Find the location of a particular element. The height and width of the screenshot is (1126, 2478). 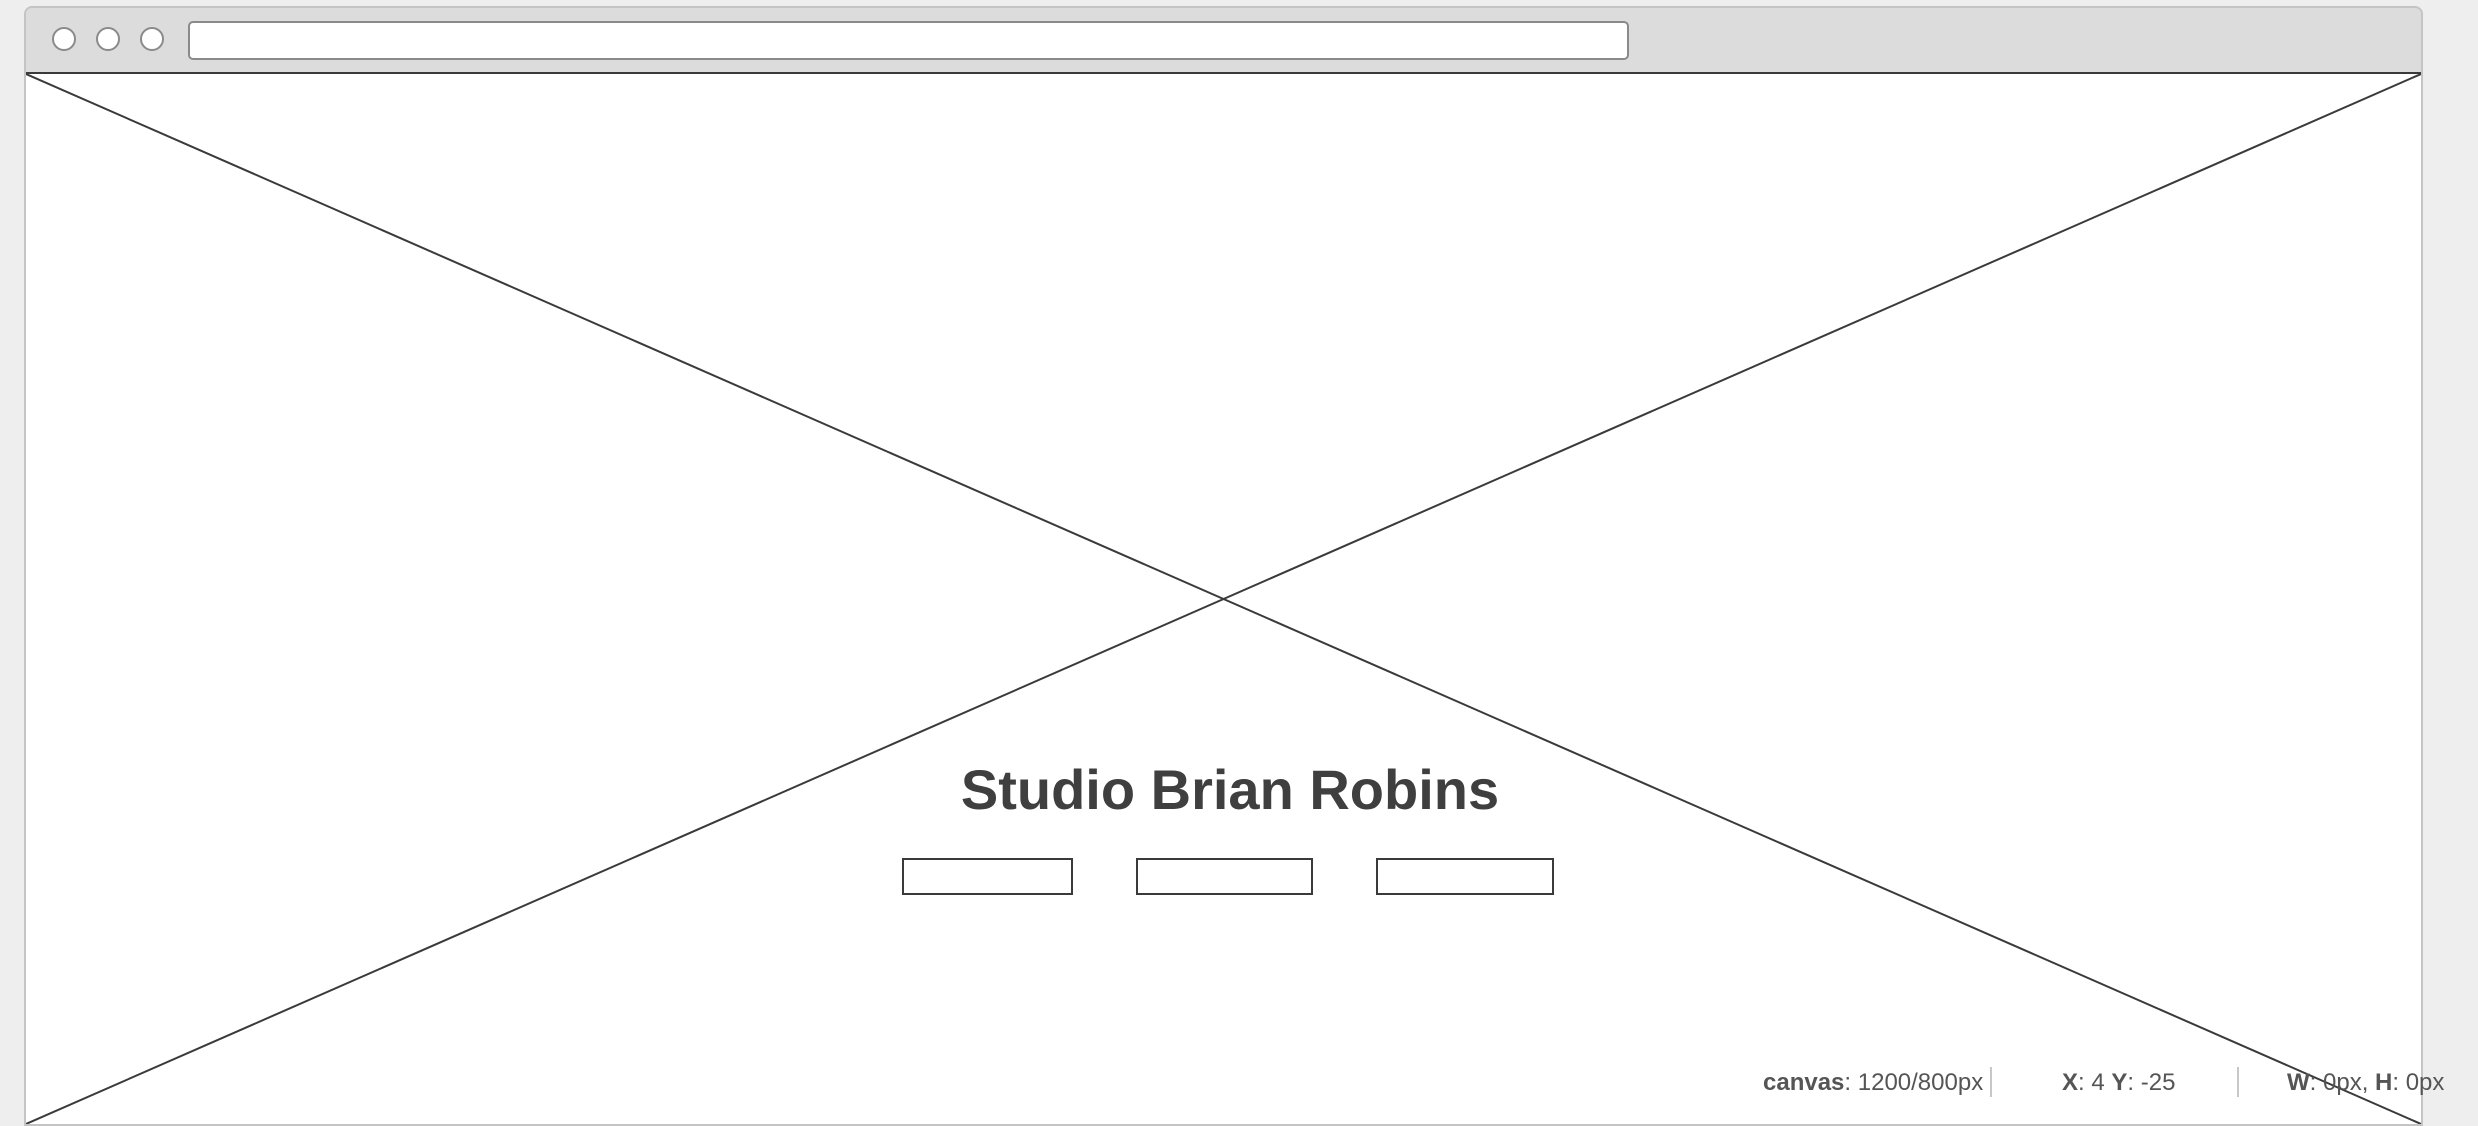

w-value: : 0px, is located at coordinates (2342, 1082).